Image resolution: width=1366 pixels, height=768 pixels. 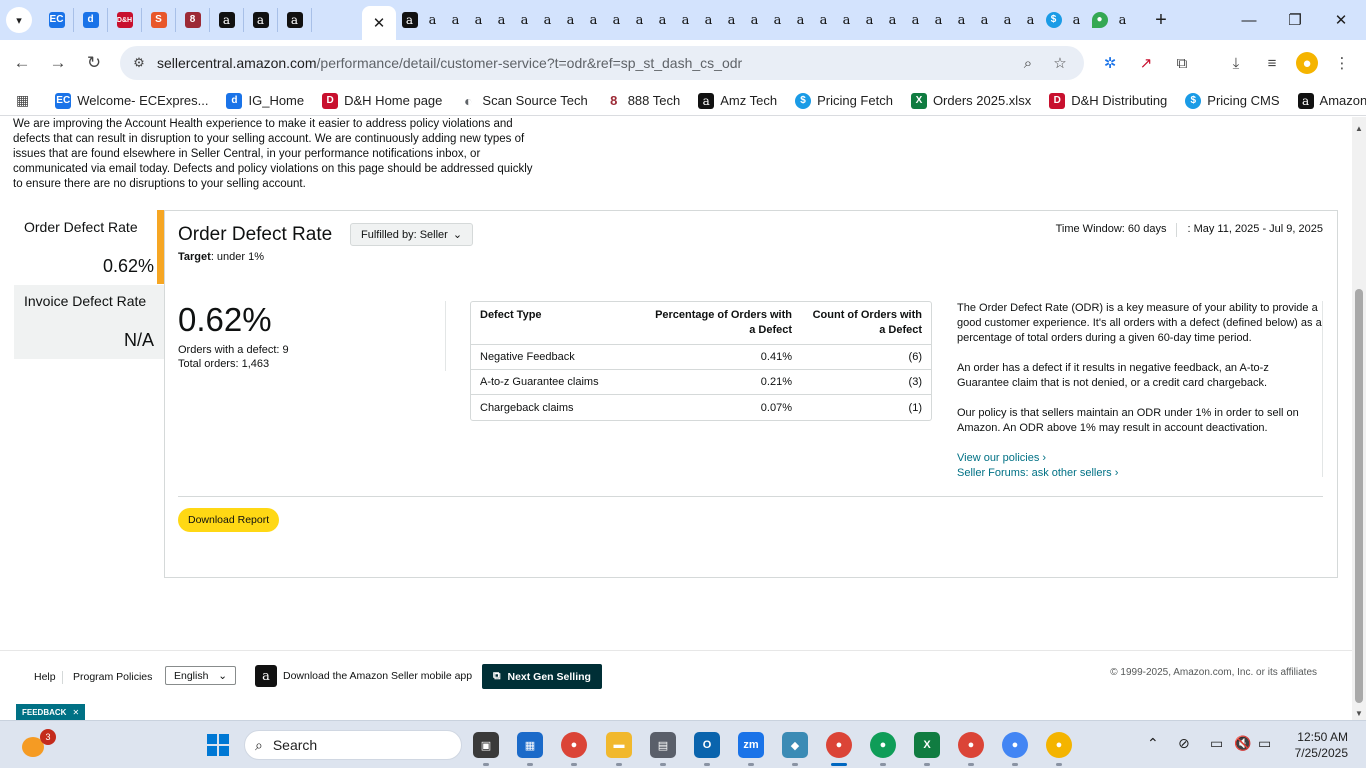 What do you see at coordinates (1028, 63) in the screenshot?
I see `zoom-icon: ⌕` at bounding box center [1028, 63].